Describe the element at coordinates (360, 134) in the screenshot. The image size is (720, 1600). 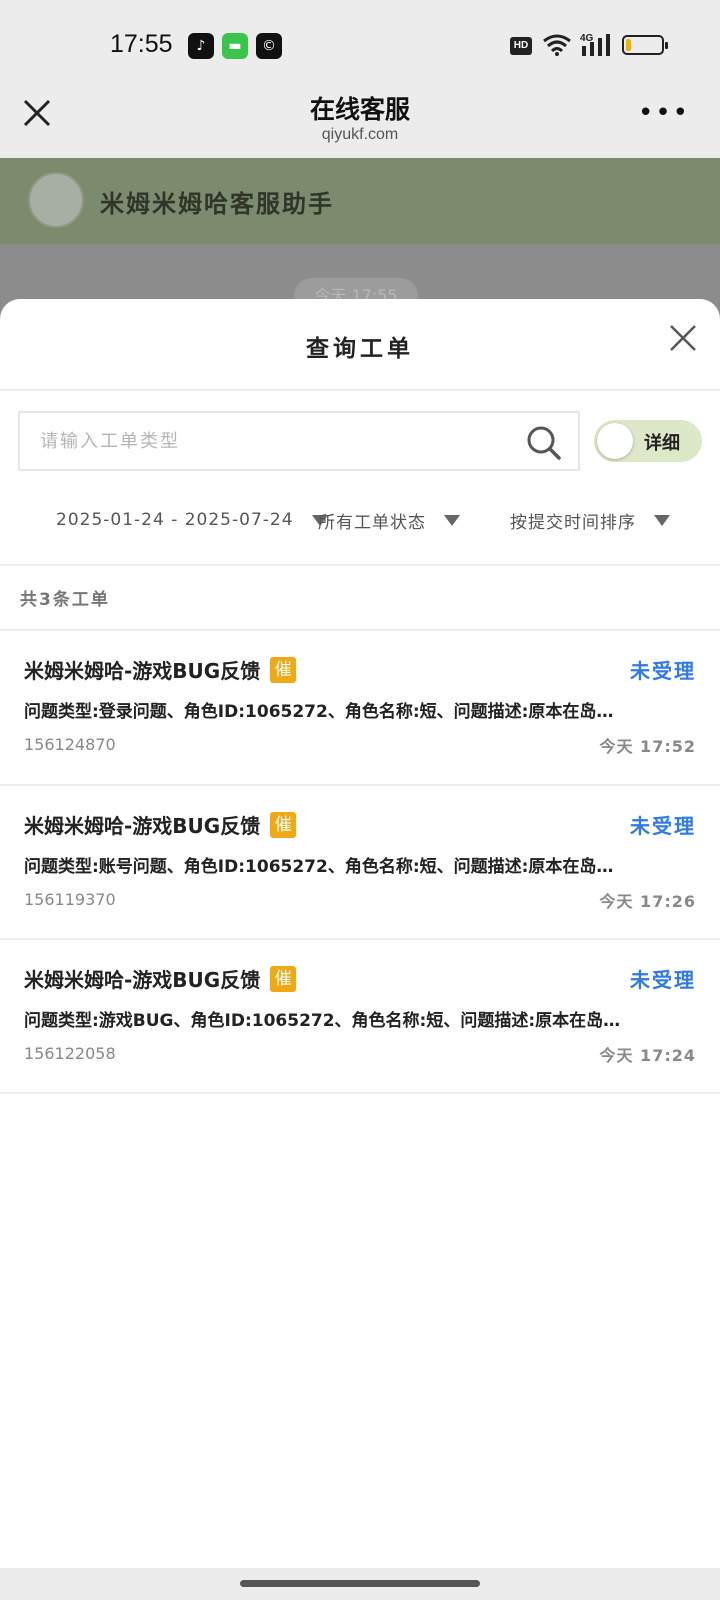
I see `page-subtitle: qiyukf.com` at that location.